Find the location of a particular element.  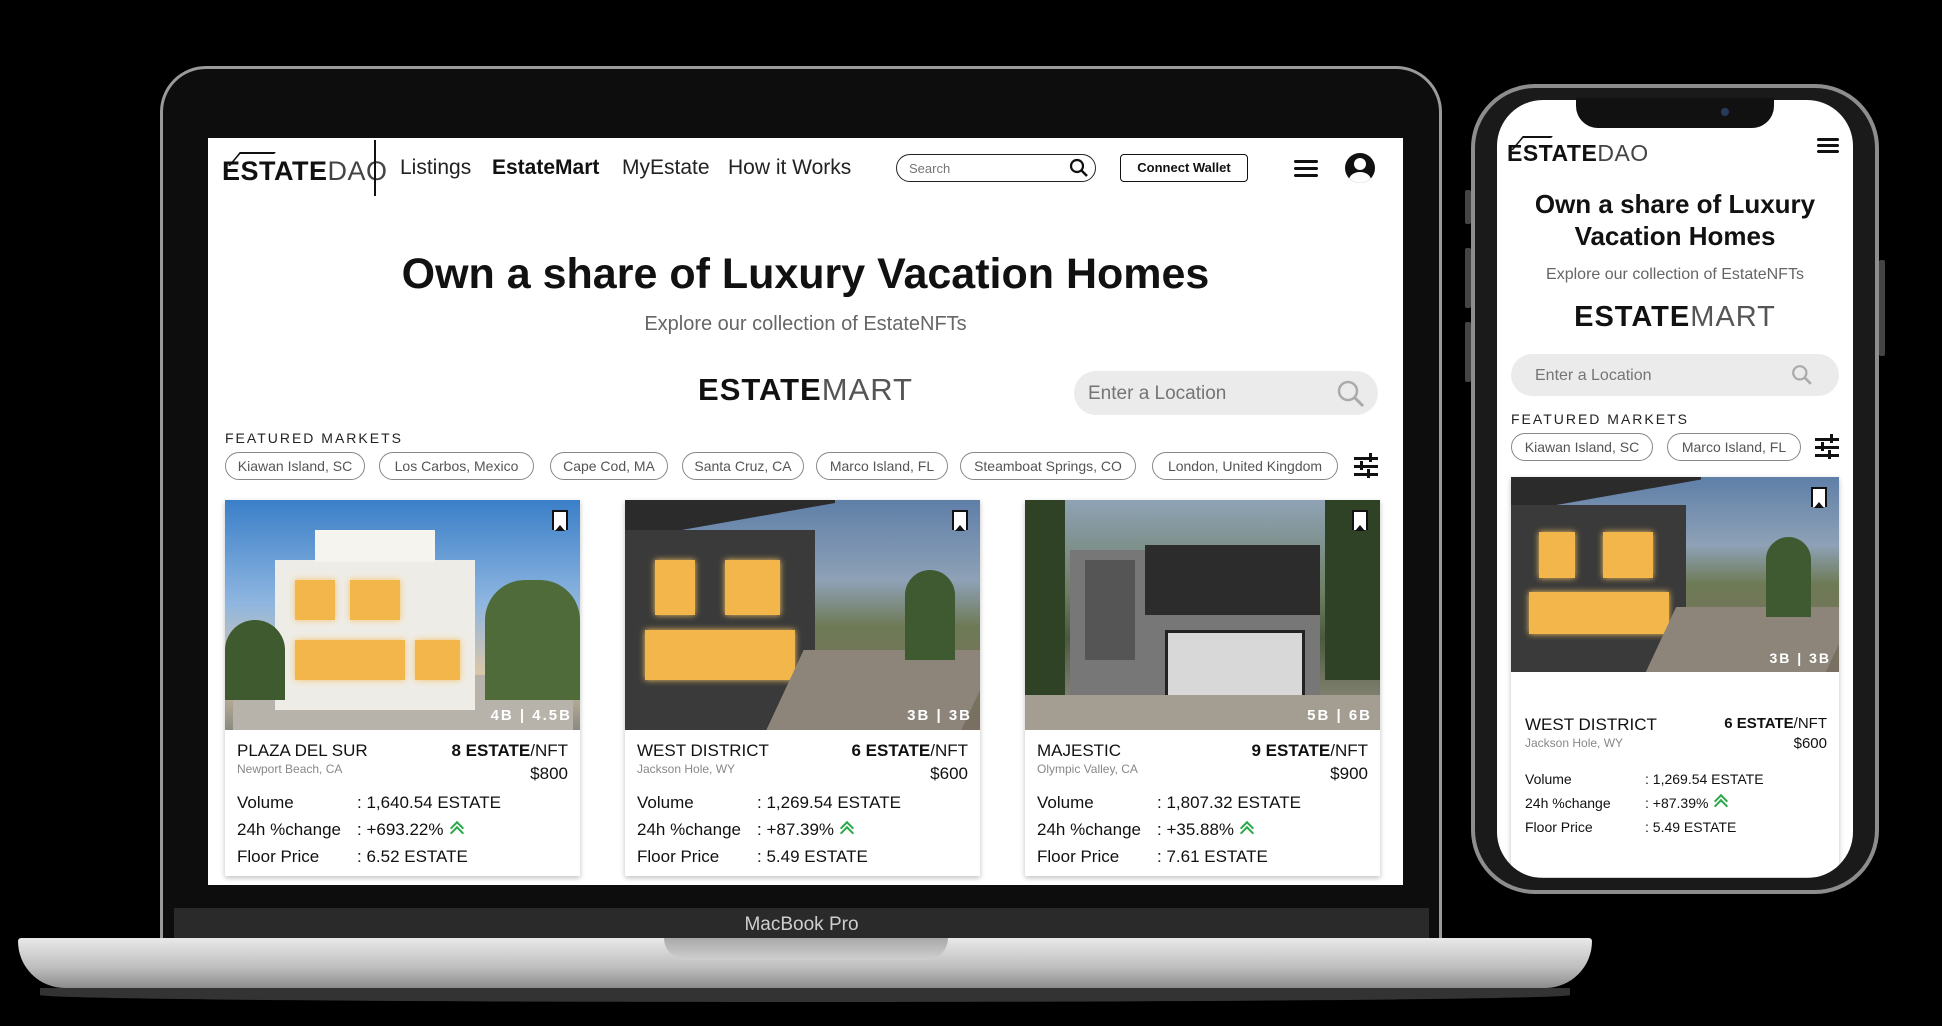

listing-nft-price: 9 ESTATE/NFT is located at coordinates (1310, 750).